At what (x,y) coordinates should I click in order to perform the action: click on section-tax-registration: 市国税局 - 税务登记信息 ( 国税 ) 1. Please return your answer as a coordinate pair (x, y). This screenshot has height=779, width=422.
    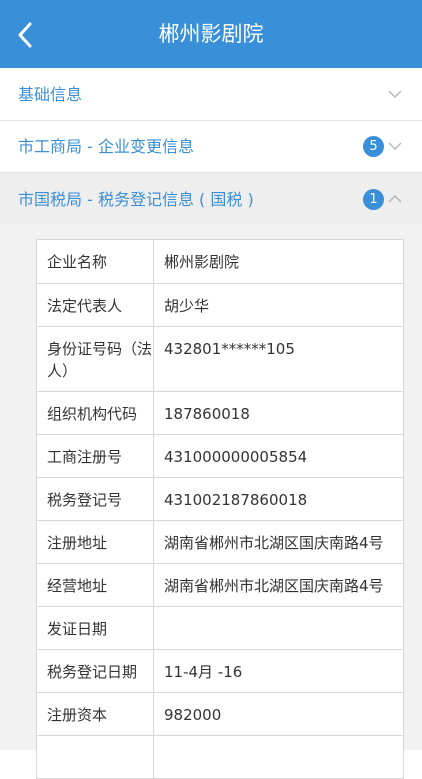
    Looking at the image, I should click on (211, 199).